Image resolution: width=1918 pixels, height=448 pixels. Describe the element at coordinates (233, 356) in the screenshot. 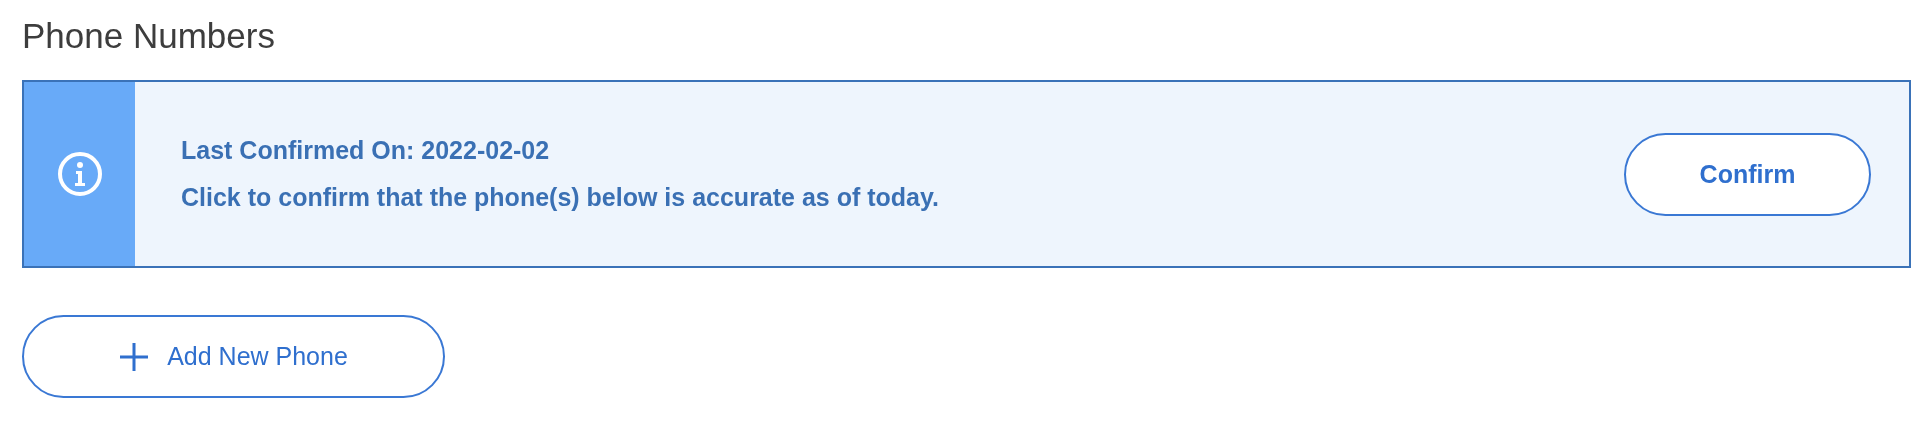

I see `add-phone-button: Add New Phone` at that location.